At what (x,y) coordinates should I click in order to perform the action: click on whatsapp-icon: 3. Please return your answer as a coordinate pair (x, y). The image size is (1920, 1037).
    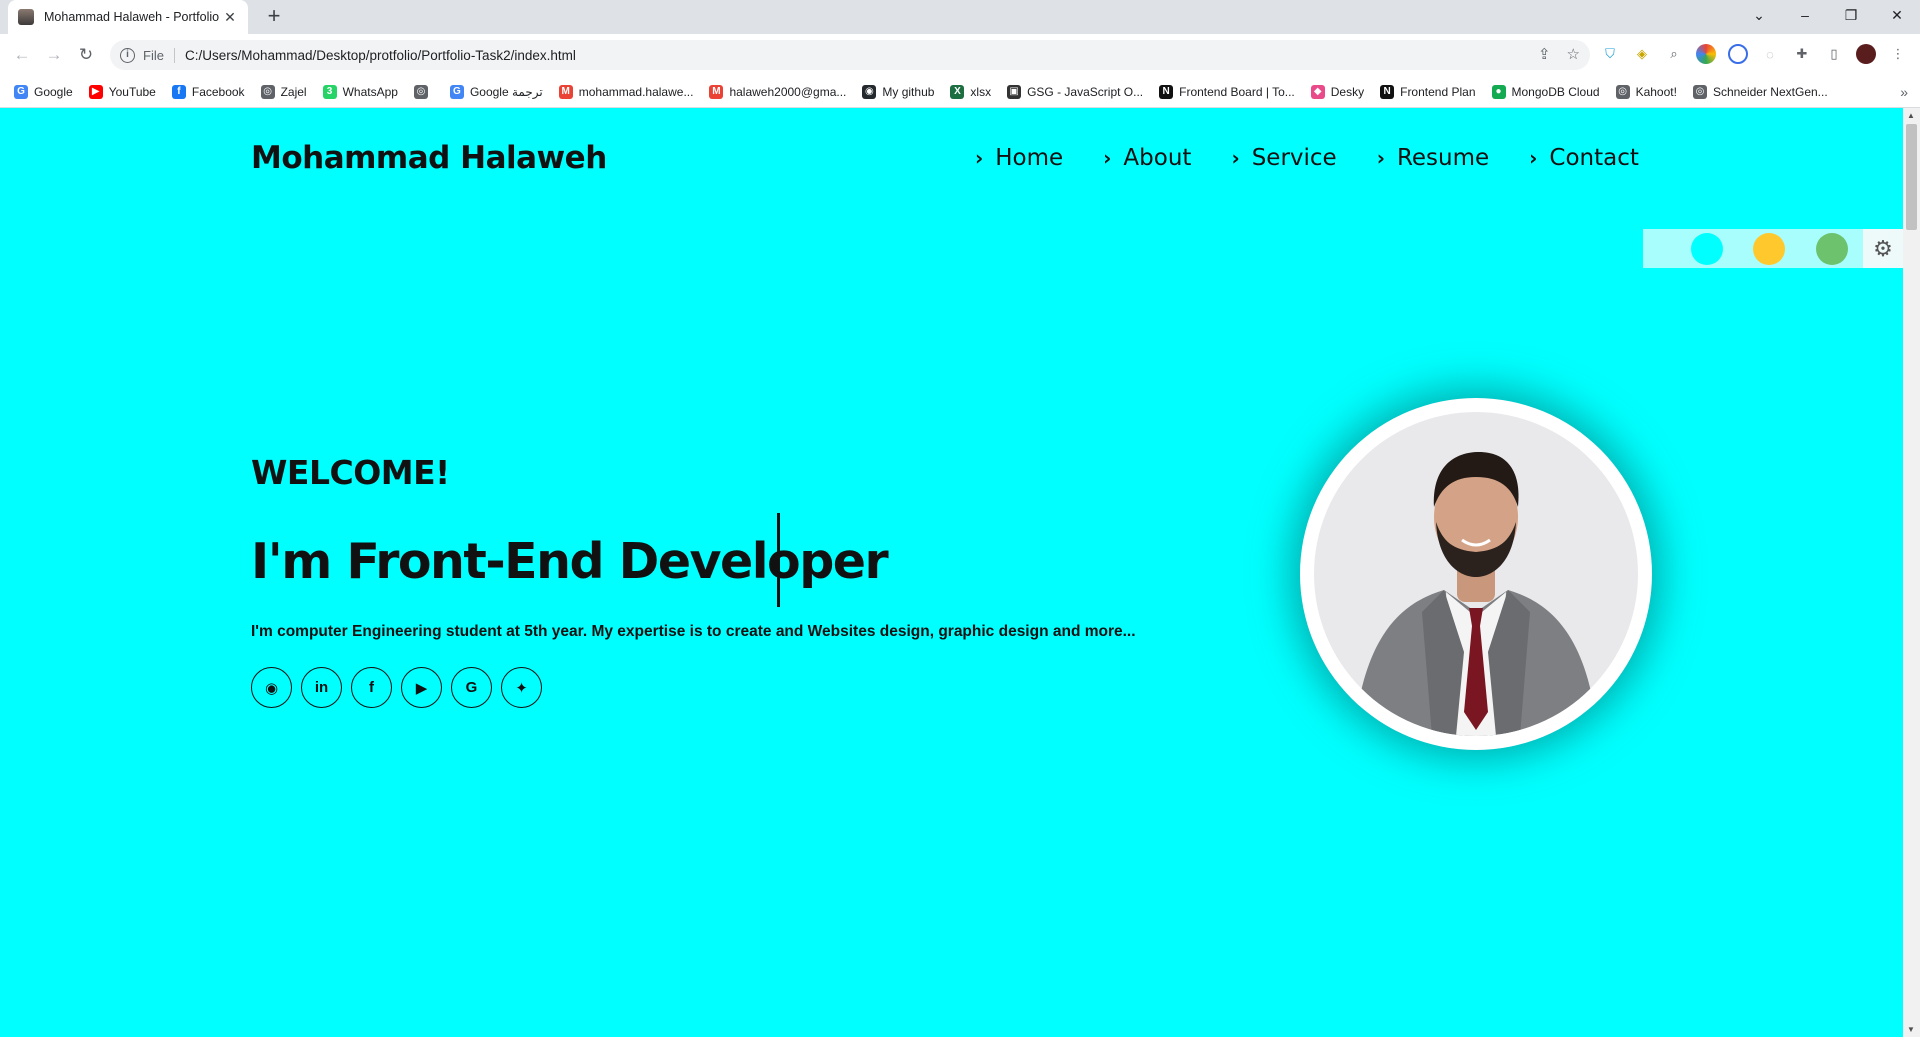
    Looking at the image, I should click on (329, 91).